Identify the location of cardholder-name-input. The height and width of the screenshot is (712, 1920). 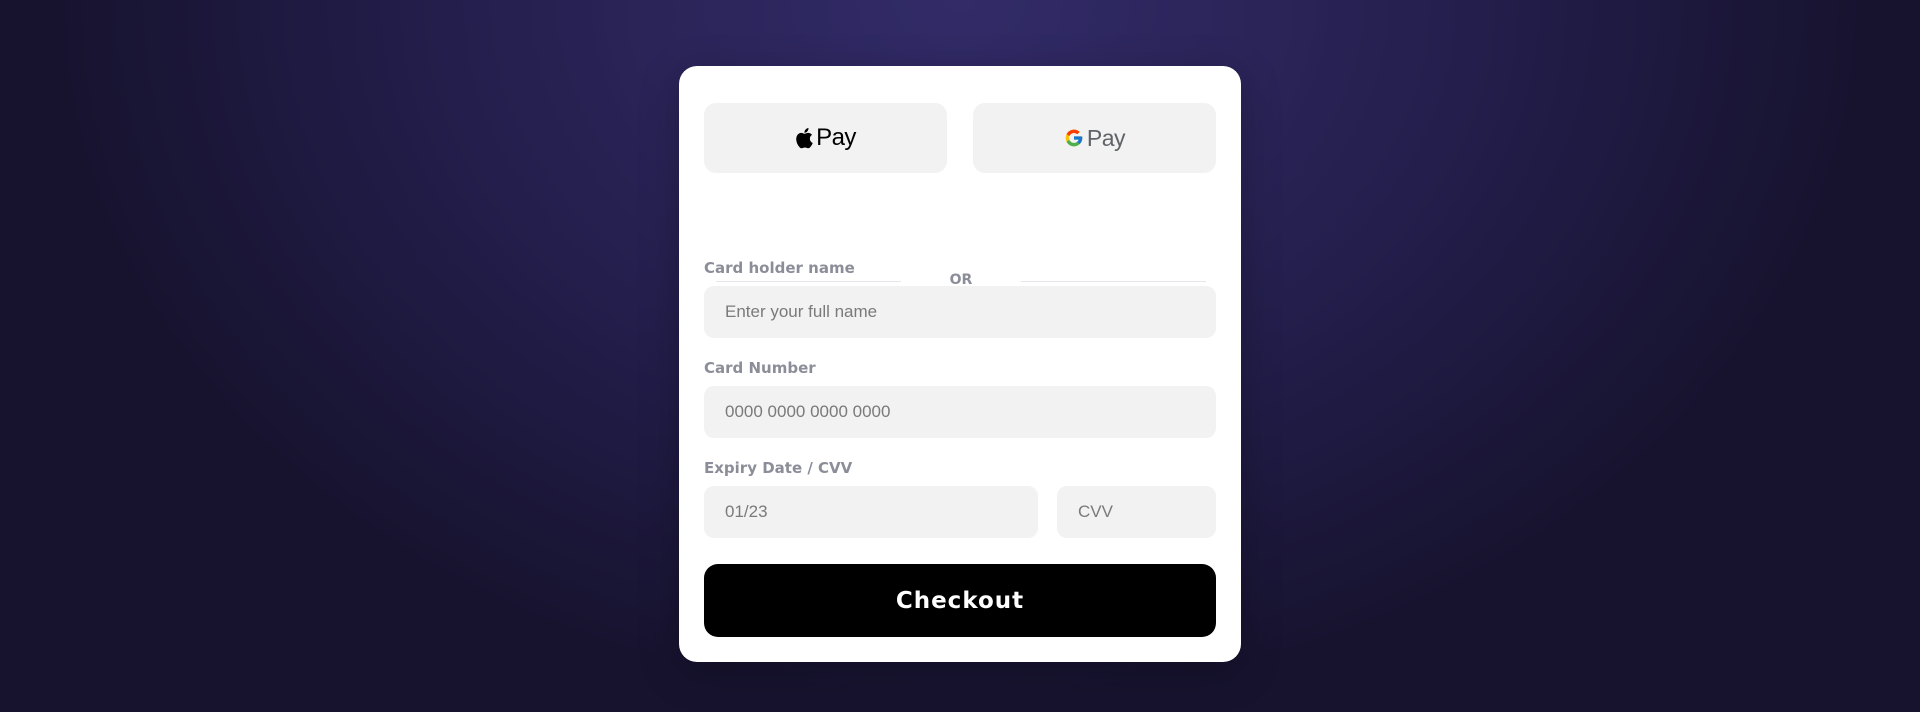
(960, 312).